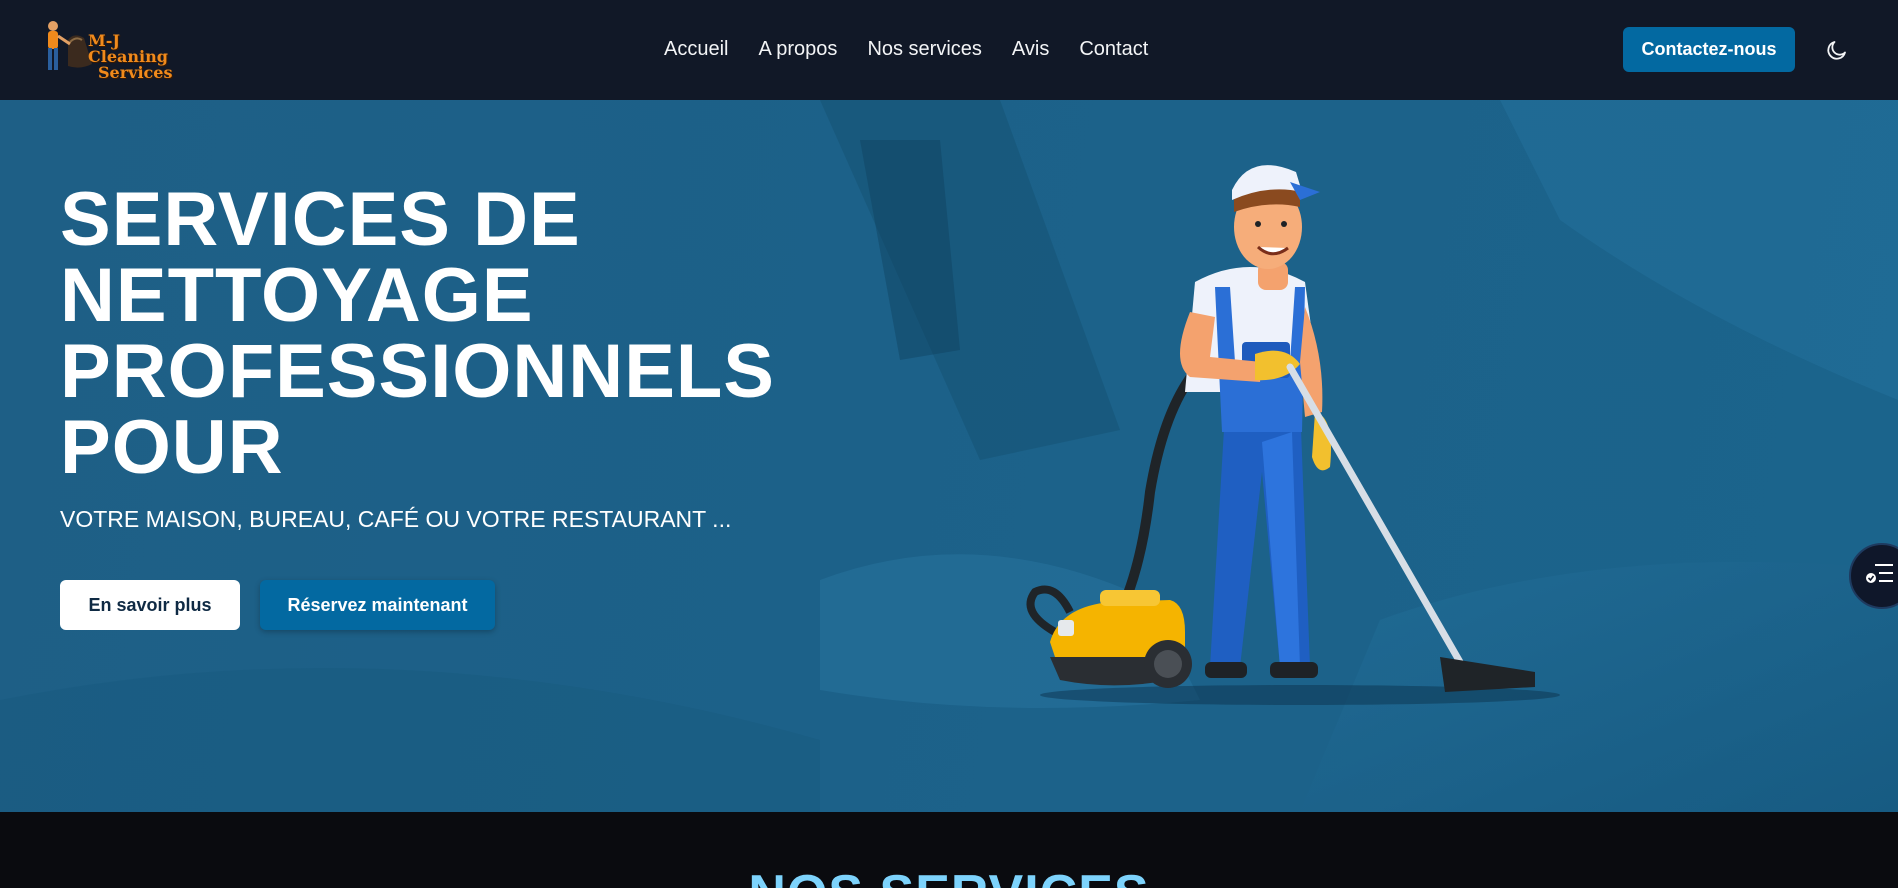 This screenshot has height=888, width=1898. I want to click on services-section: NOS SERVICES, so click(949, 850).